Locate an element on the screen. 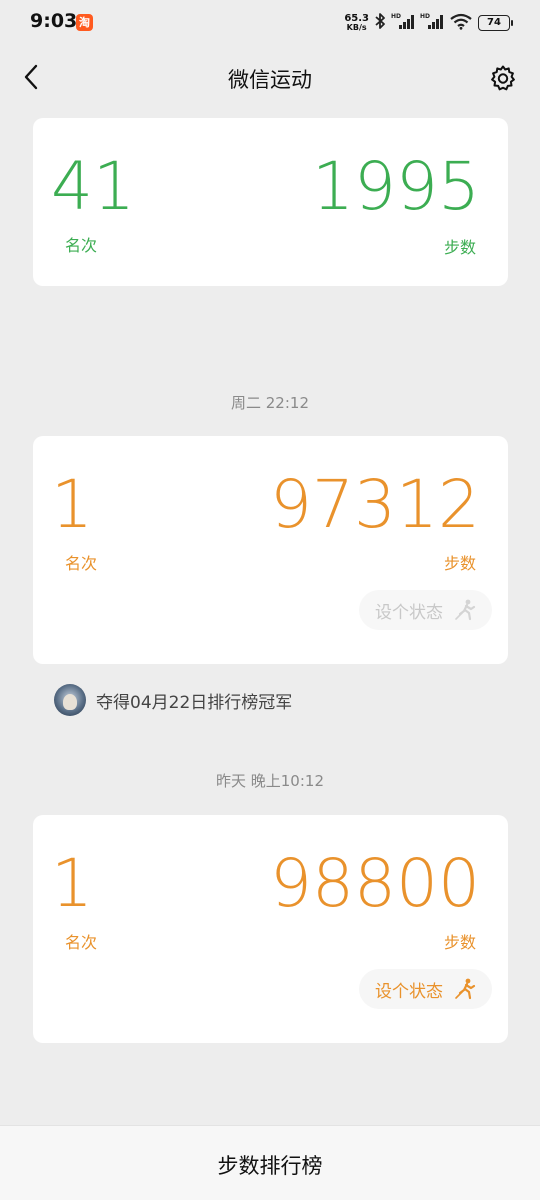 The image size is (540, 1200). timestamp-label: 周二 22:12 is located at coordinates (270, 403).